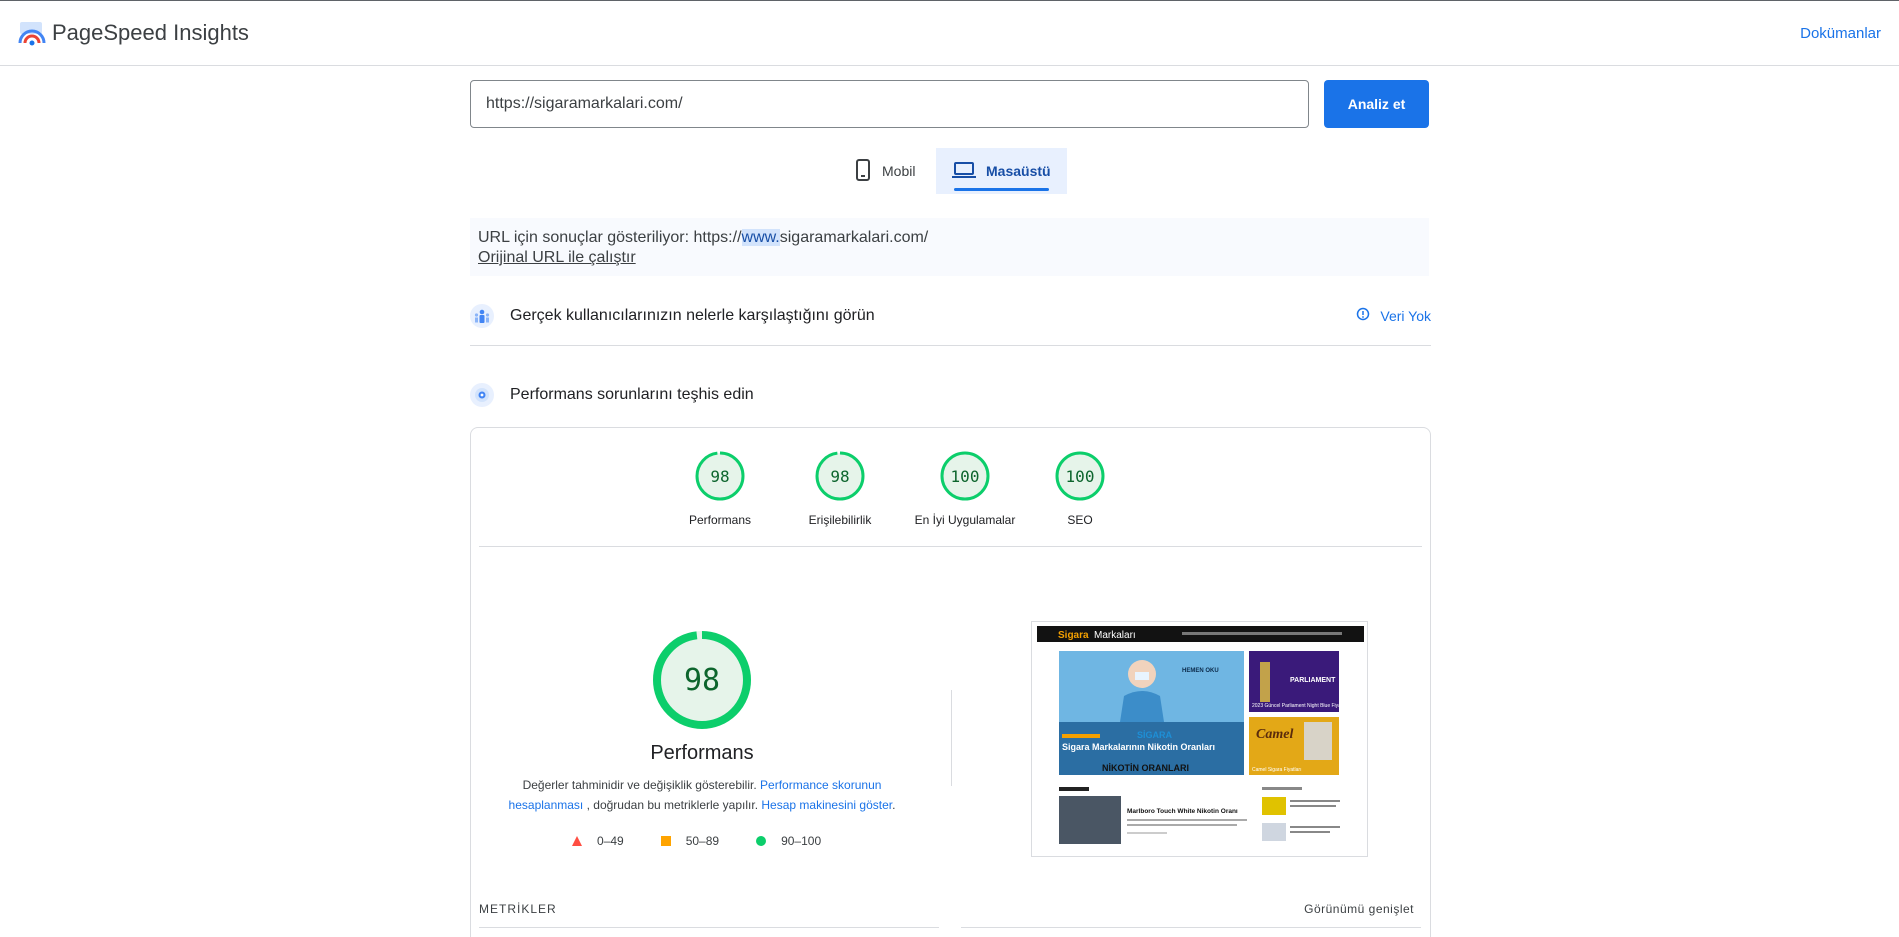 This screenshot has width=1899, height=937. I want to click on url-input: https://sigaramarkalari.com/, so click(889, 104).